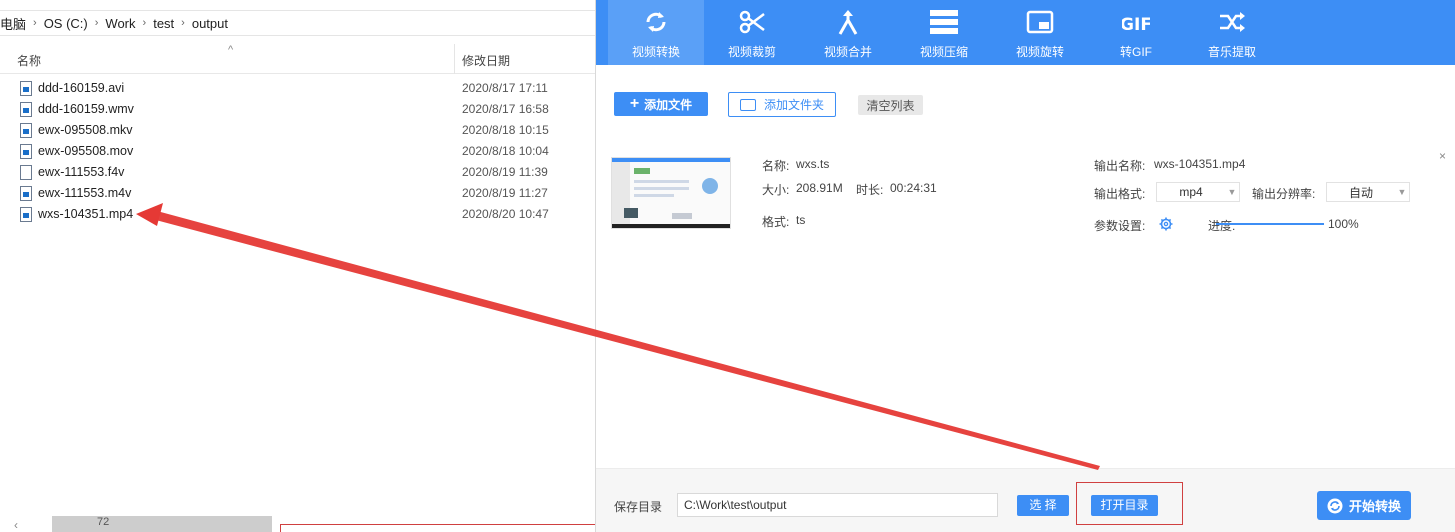 Image resolution: width=1455 pixels, height=532 pixels. I want to click on file-date: 2020/8/17 16:58, so click(505, 109).